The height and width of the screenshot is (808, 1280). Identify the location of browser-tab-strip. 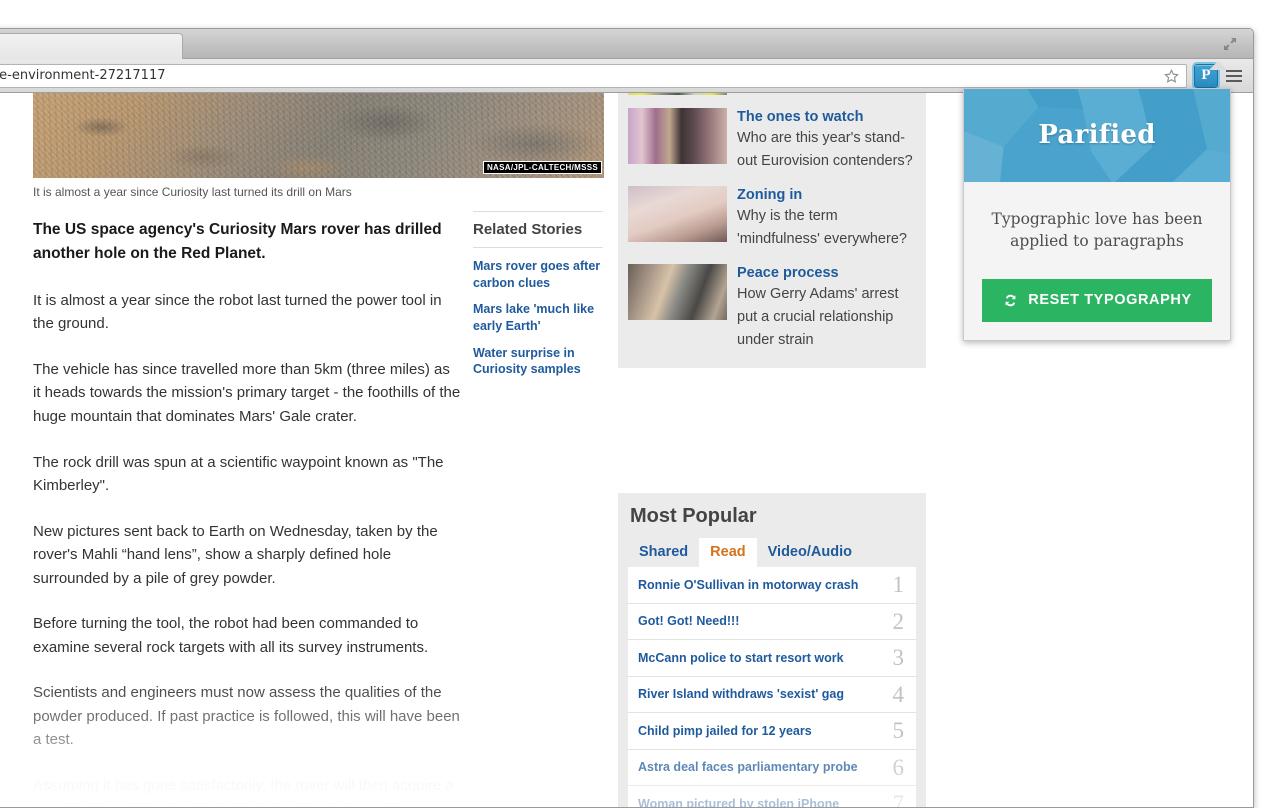
(626, 44).